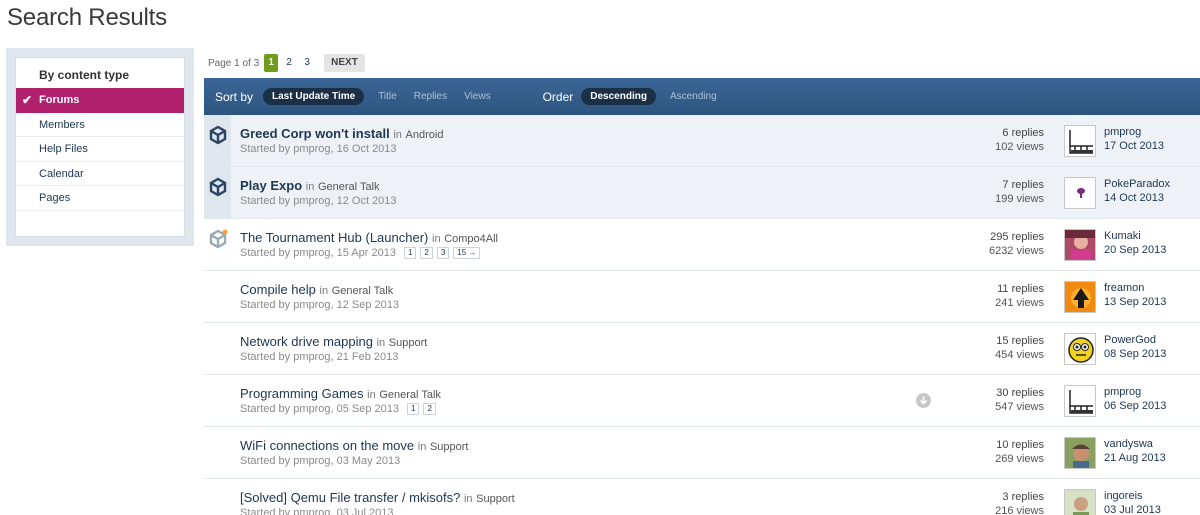 The width and height of the screenshot is (1200, 515). I want to click on order-ascending-button: Ascending, so click(693, 96).